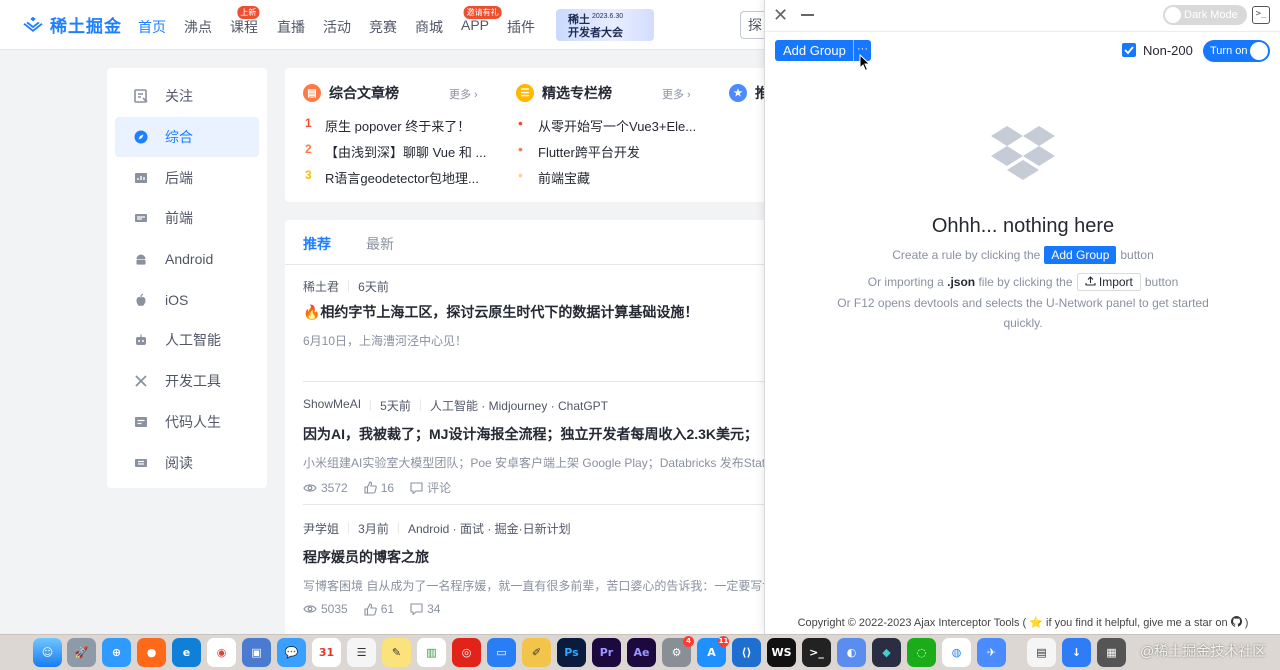  I want to click on calendar-icon: 31, so click(326, 652).